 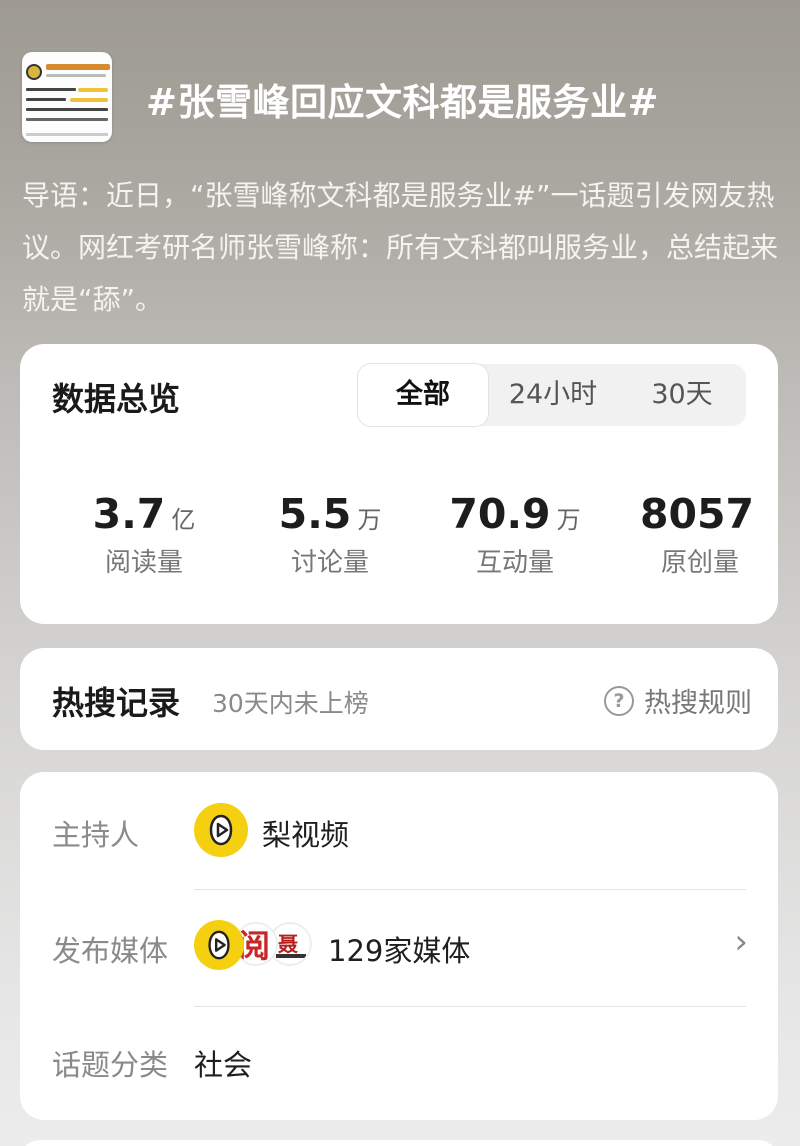 What do you see at coordinates (399, 1066) in the screenshot?
I see `category-row: 话题分类 社会` at bounding box center [399, 1066].